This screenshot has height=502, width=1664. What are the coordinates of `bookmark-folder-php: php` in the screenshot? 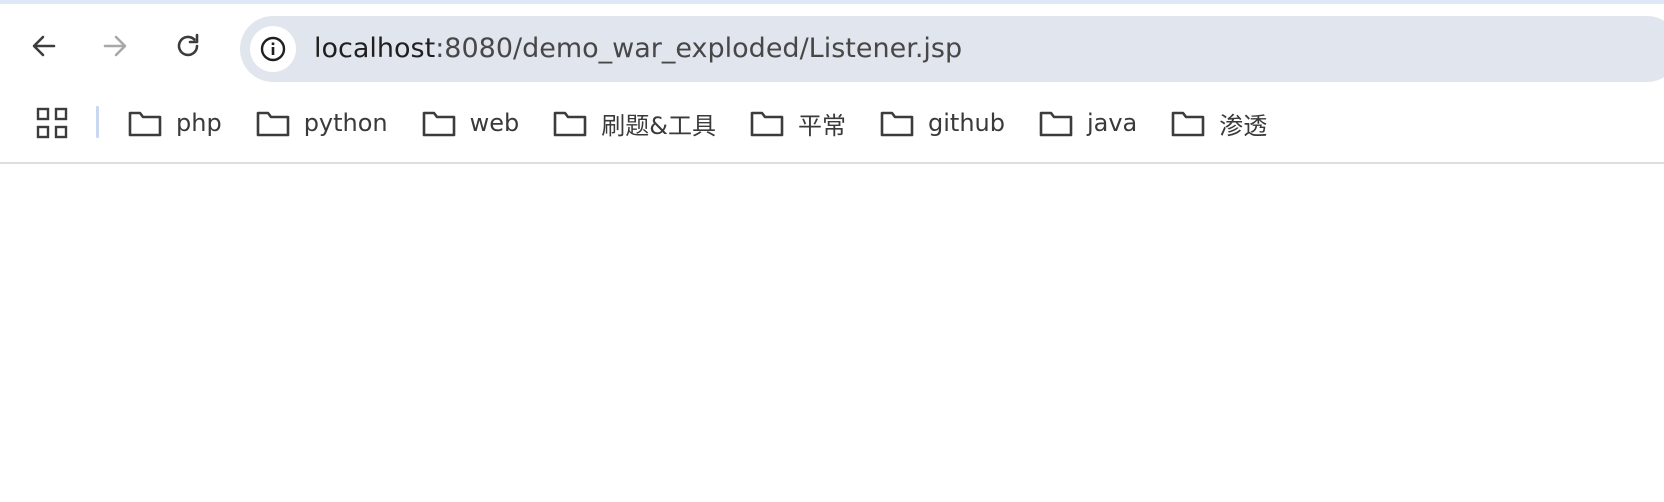 It's located at (175, 123).